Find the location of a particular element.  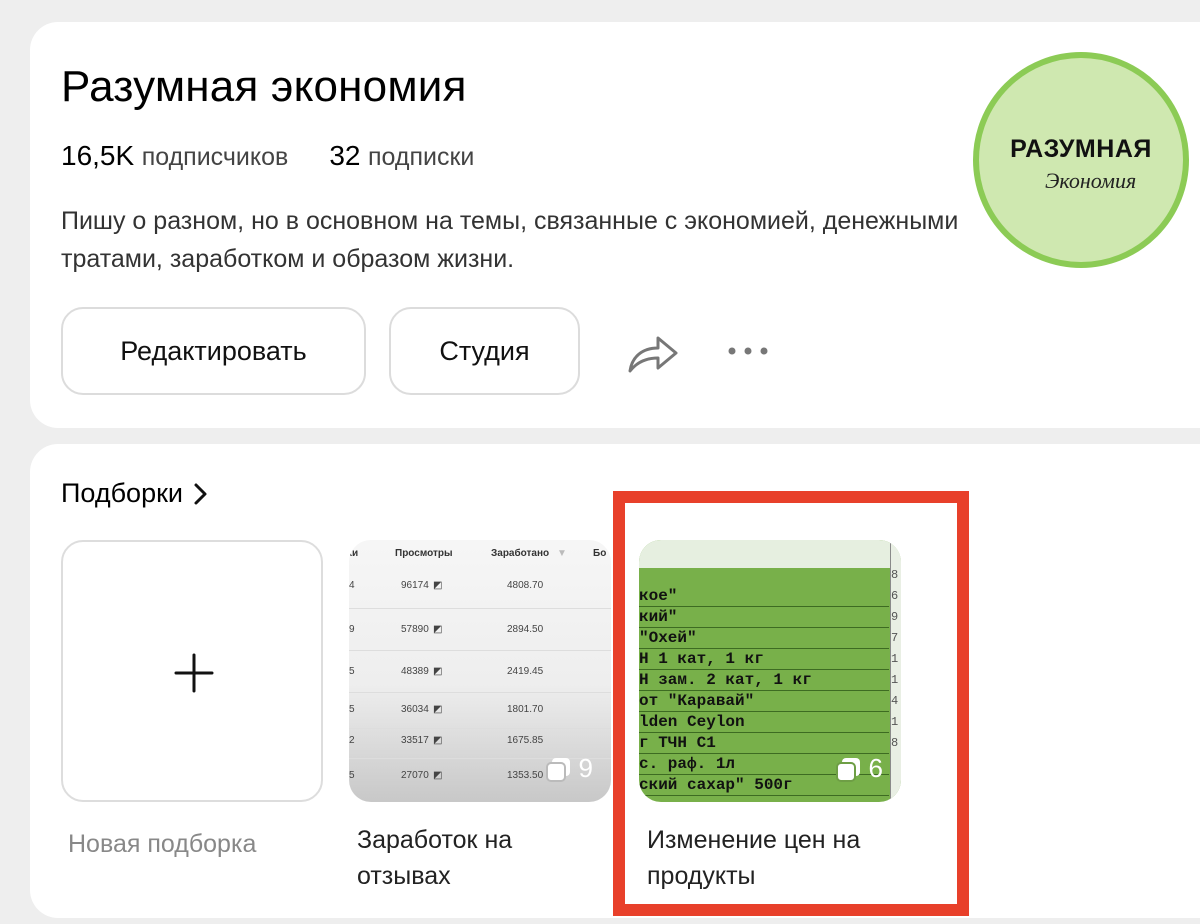

thumb-cell: 2894.50 is located at coordinates (525, 629).